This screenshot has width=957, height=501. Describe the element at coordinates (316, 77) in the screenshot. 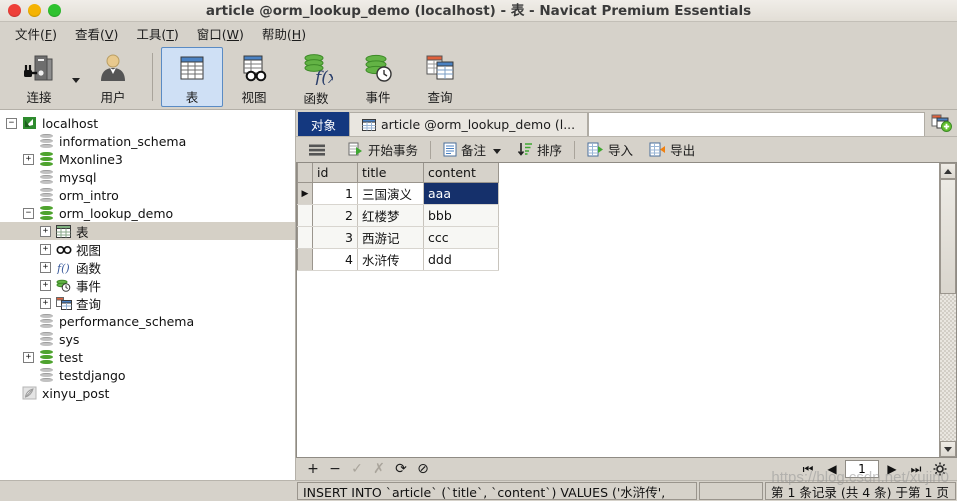

I see `toolbar-function-button: f(x) 函数` at that location.